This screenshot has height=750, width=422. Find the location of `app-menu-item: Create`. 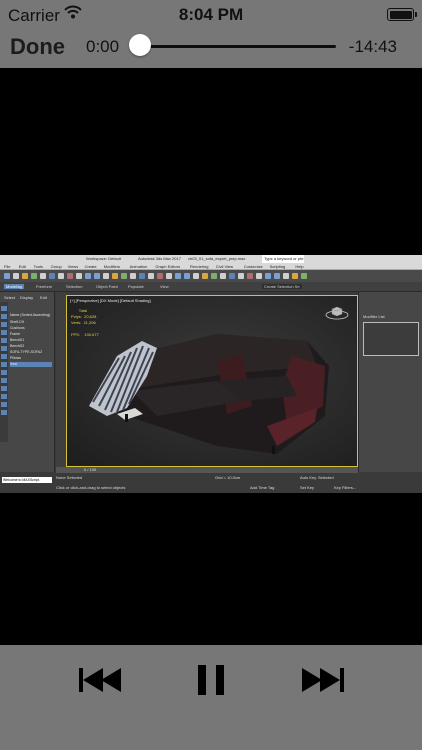

app-menu-item: Create is located at coordinates (90, 266).